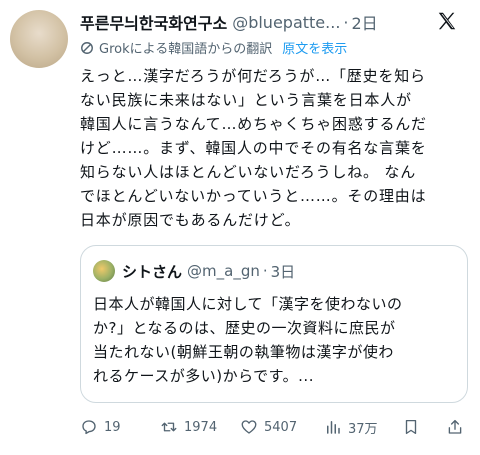  I want to click on repost-icon, so click(169, 427).